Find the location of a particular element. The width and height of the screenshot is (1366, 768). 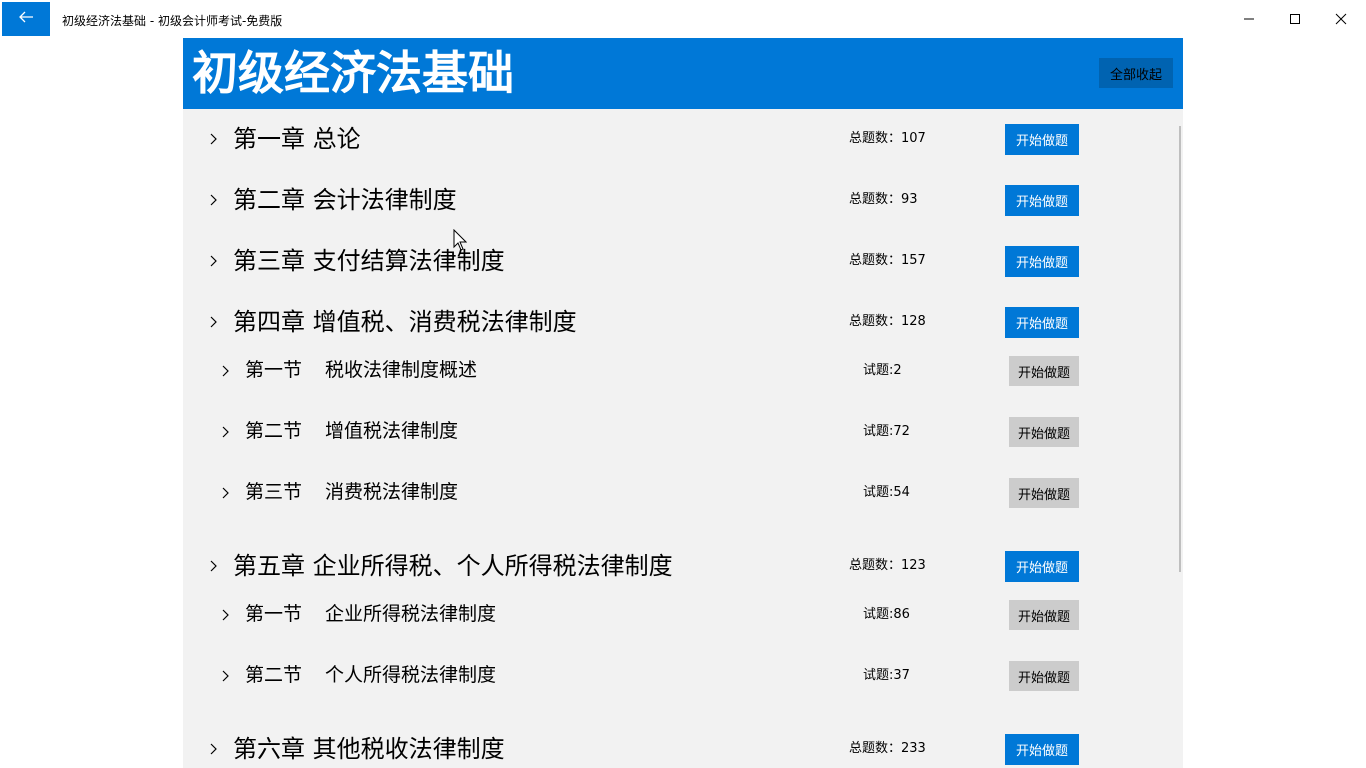

close-icon is located at coordinates (1341, 19).